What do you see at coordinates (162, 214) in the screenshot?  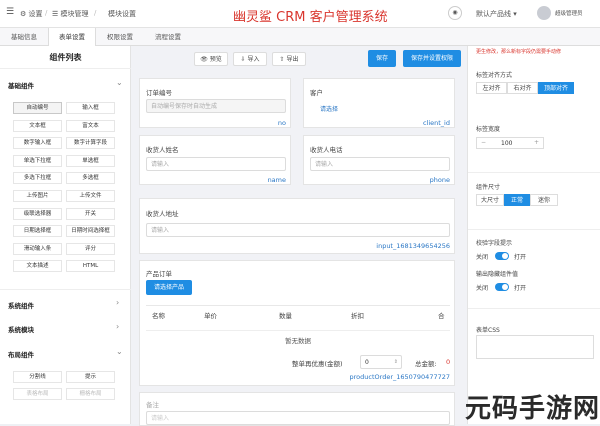 I see `address-label: 收货人地址` at bounding box center [162, 214].